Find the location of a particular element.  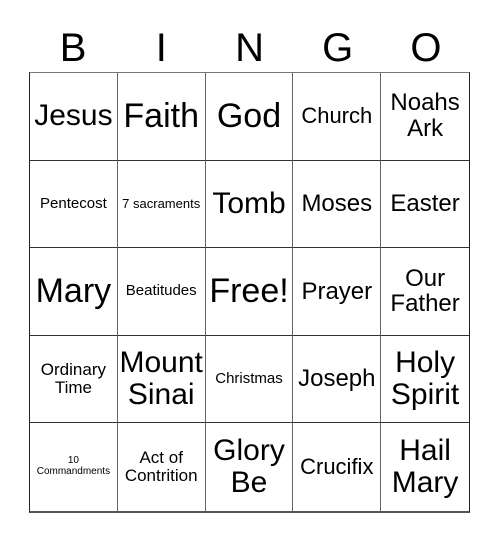

bingo-cell: Noahs Ark is located at coordinates (425, 117).